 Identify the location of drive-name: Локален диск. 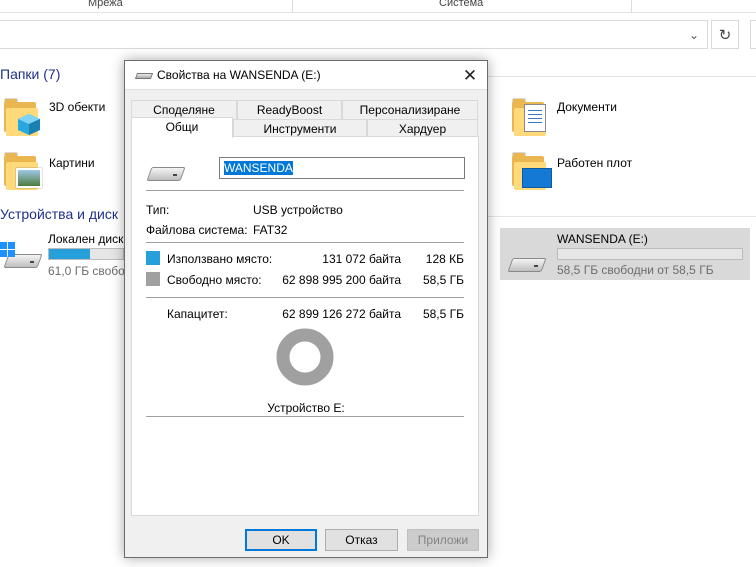
(85, 239).